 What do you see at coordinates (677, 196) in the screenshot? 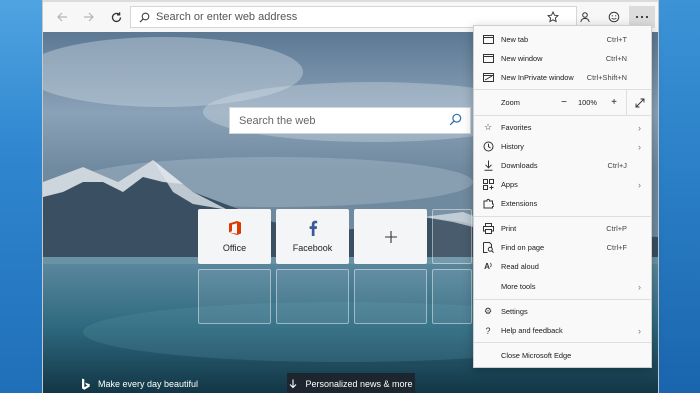
I see `desktop-background-right` at bounding box center [677, 196].